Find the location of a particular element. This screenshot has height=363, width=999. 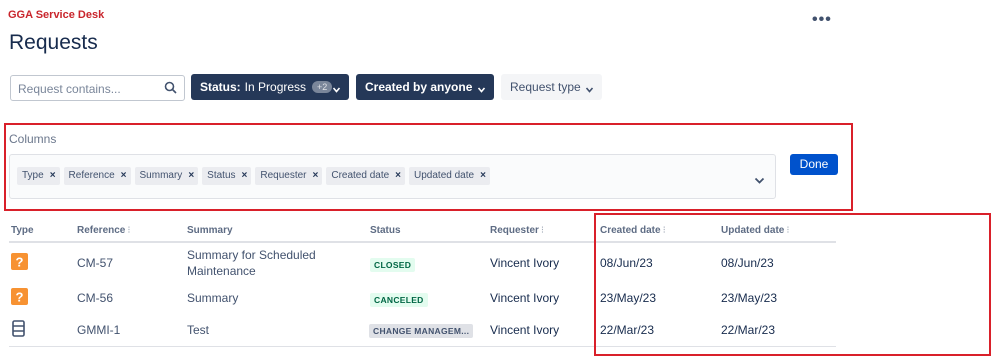

request-summary-link: Test is located at coordinates (198, 330).